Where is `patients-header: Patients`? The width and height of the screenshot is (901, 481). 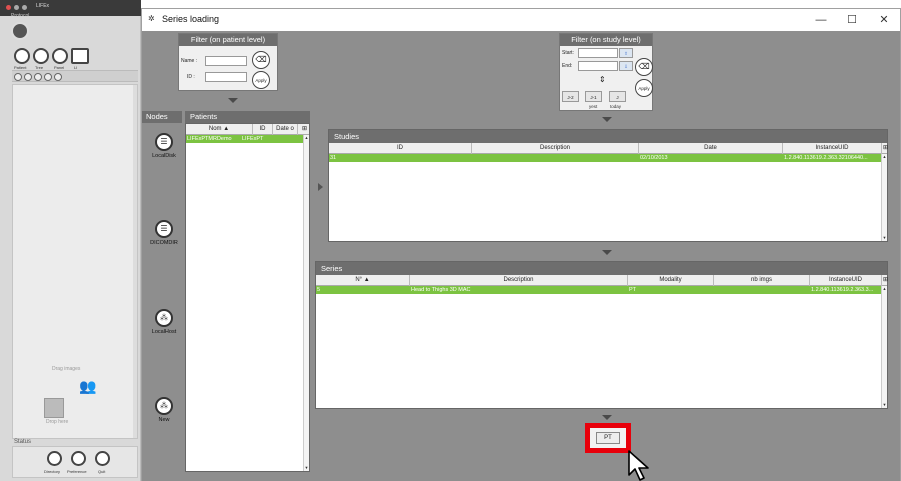
patients-header: Patients is located at coordinates (247, 117).